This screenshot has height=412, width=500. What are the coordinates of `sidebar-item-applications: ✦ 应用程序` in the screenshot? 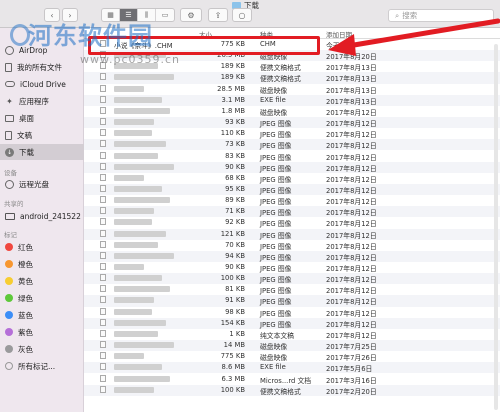 It's located at (42, 101).